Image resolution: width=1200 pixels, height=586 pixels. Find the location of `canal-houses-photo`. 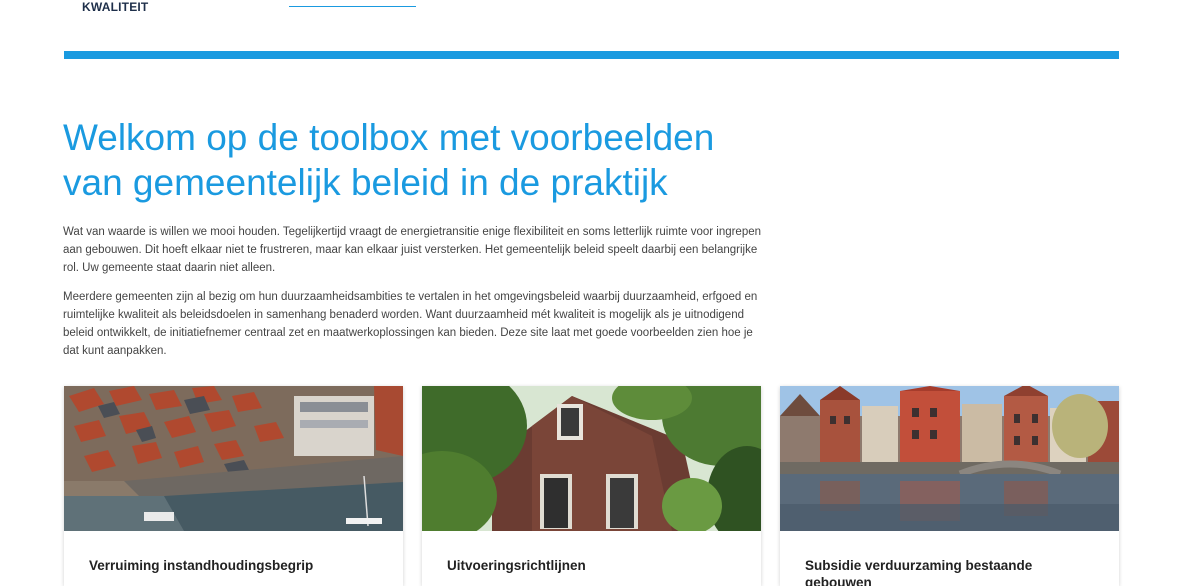

canal-houses-photo is located at coordinates (949, 458).